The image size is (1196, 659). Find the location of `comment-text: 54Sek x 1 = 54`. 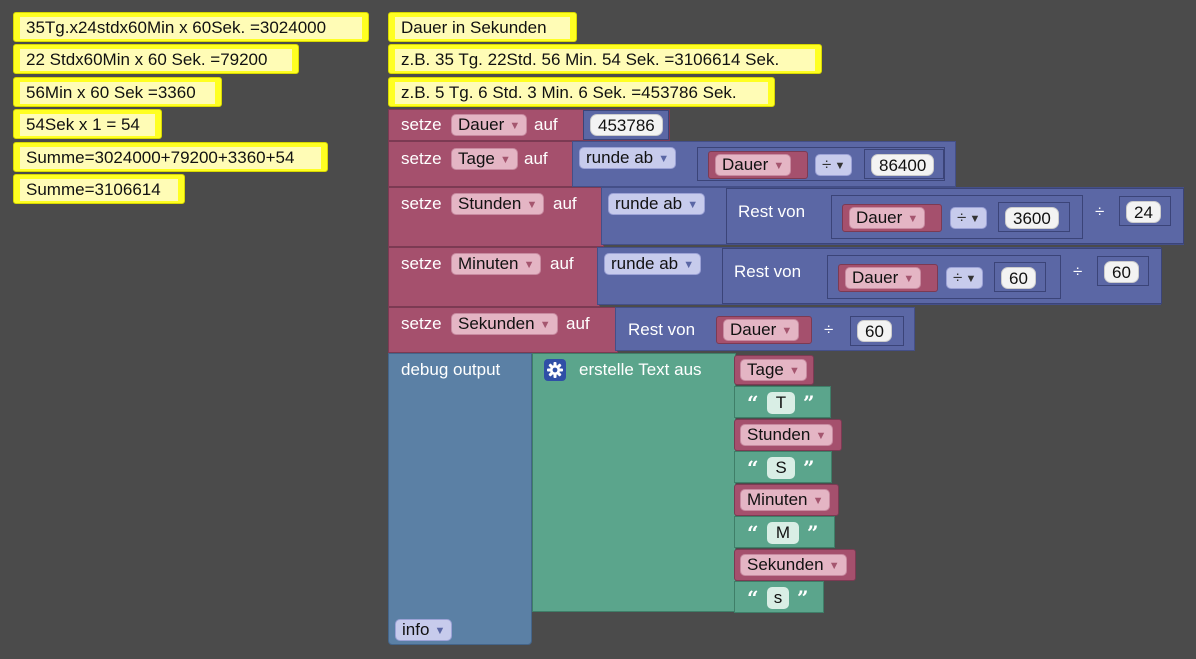

comment-text: 54Sek x 1 = 54 is located at coordinates (87, 125).